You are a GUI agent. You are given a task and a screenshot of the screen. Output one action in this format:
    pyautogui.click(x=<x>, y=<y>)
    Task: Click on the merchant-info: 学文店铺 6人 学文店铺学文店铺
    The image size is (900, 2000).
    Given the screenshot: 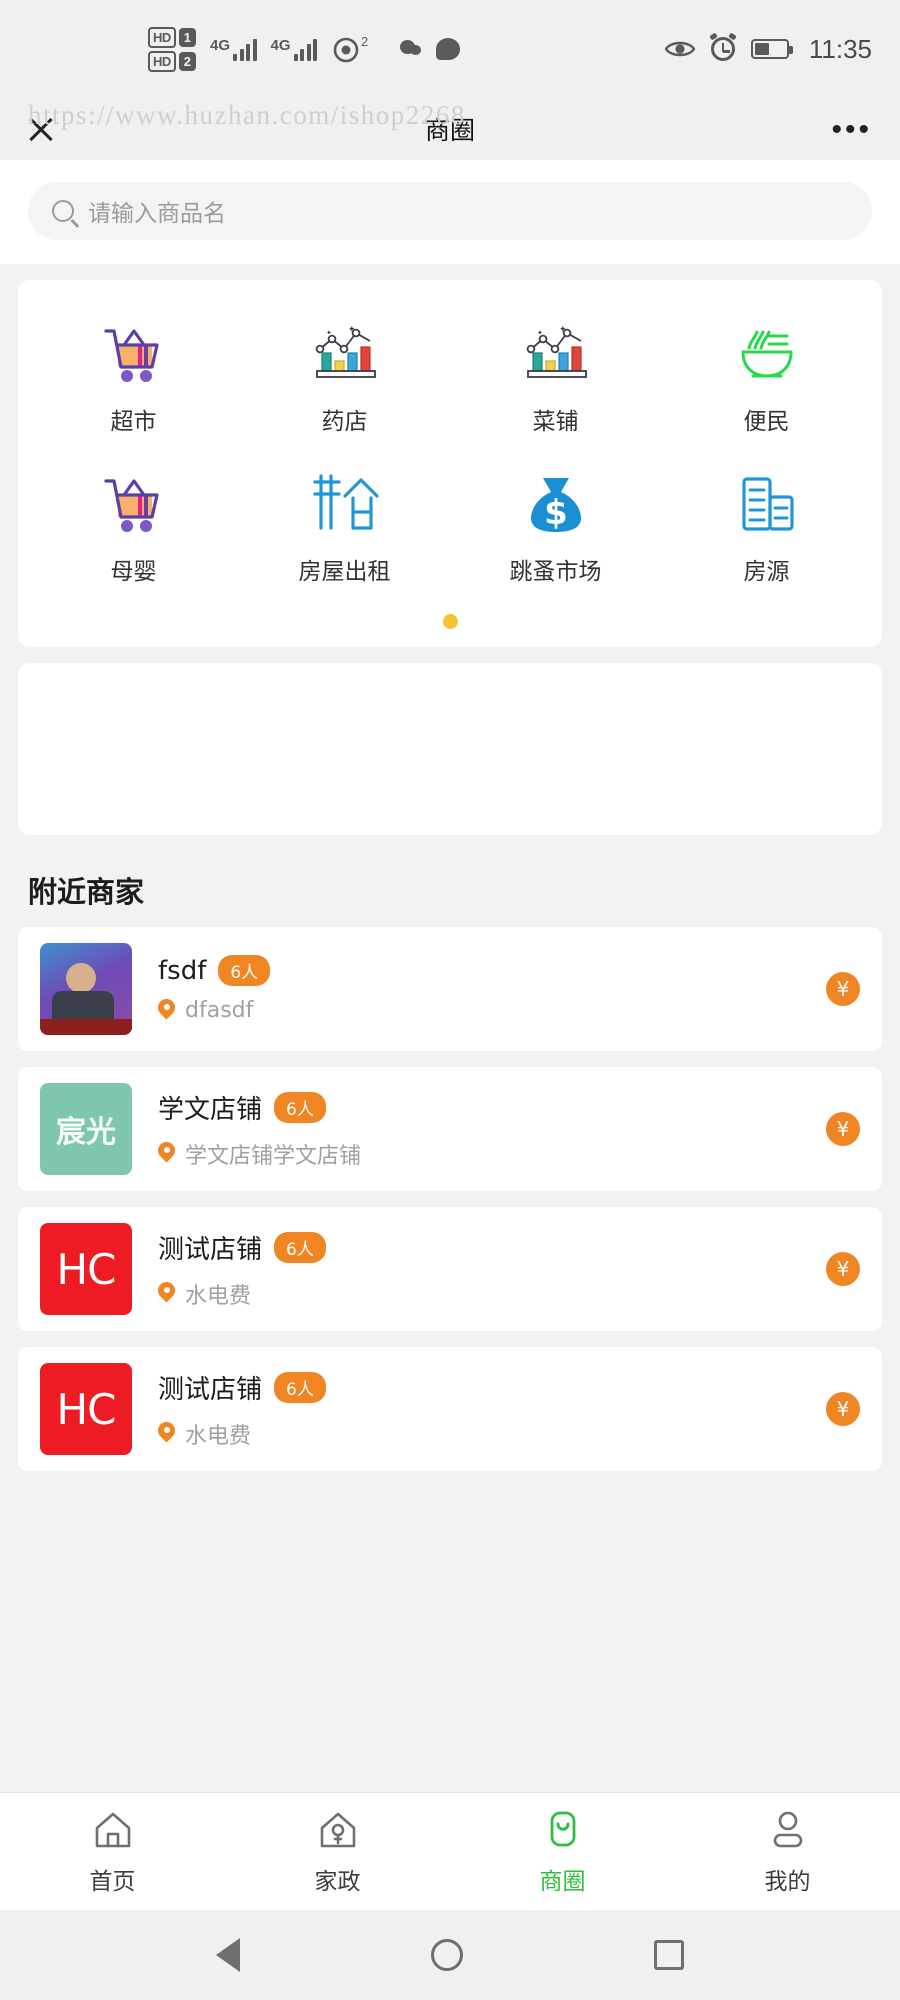 What is the action you would take?
    pyautogui.click(x=492, y=1129)
    